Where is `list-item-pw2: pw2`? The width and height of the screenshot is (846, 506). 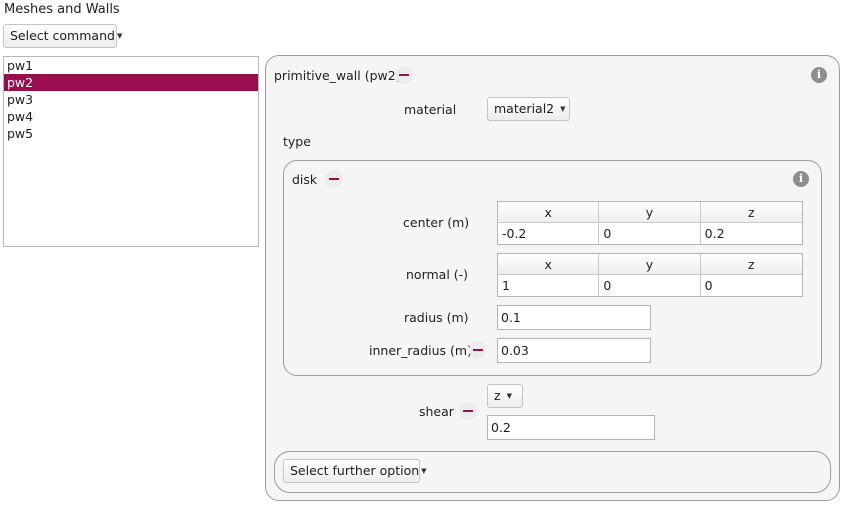 list-item-pw2: pw2 is located at coordinates (131, 82).